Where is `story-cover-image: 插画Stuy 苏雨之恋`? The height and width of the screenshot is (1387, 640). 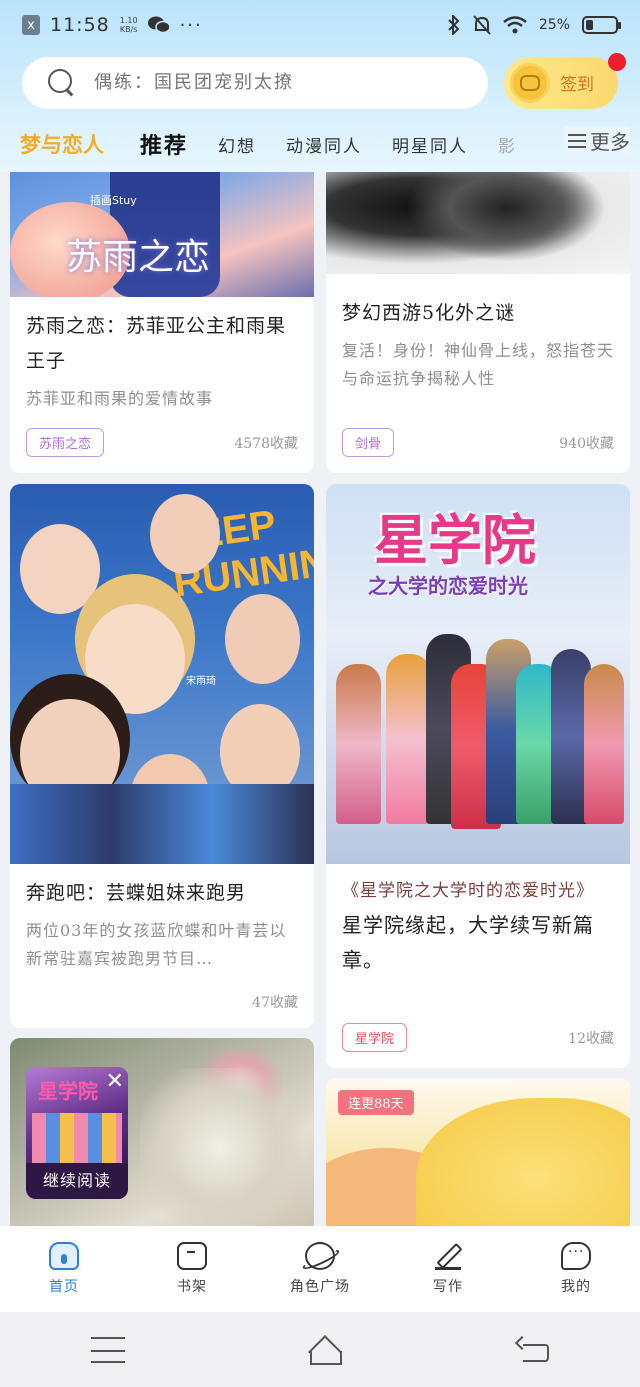
story-cover-image: 插画Stuy 苏雨之恋 is located at coordinates (162, 234).